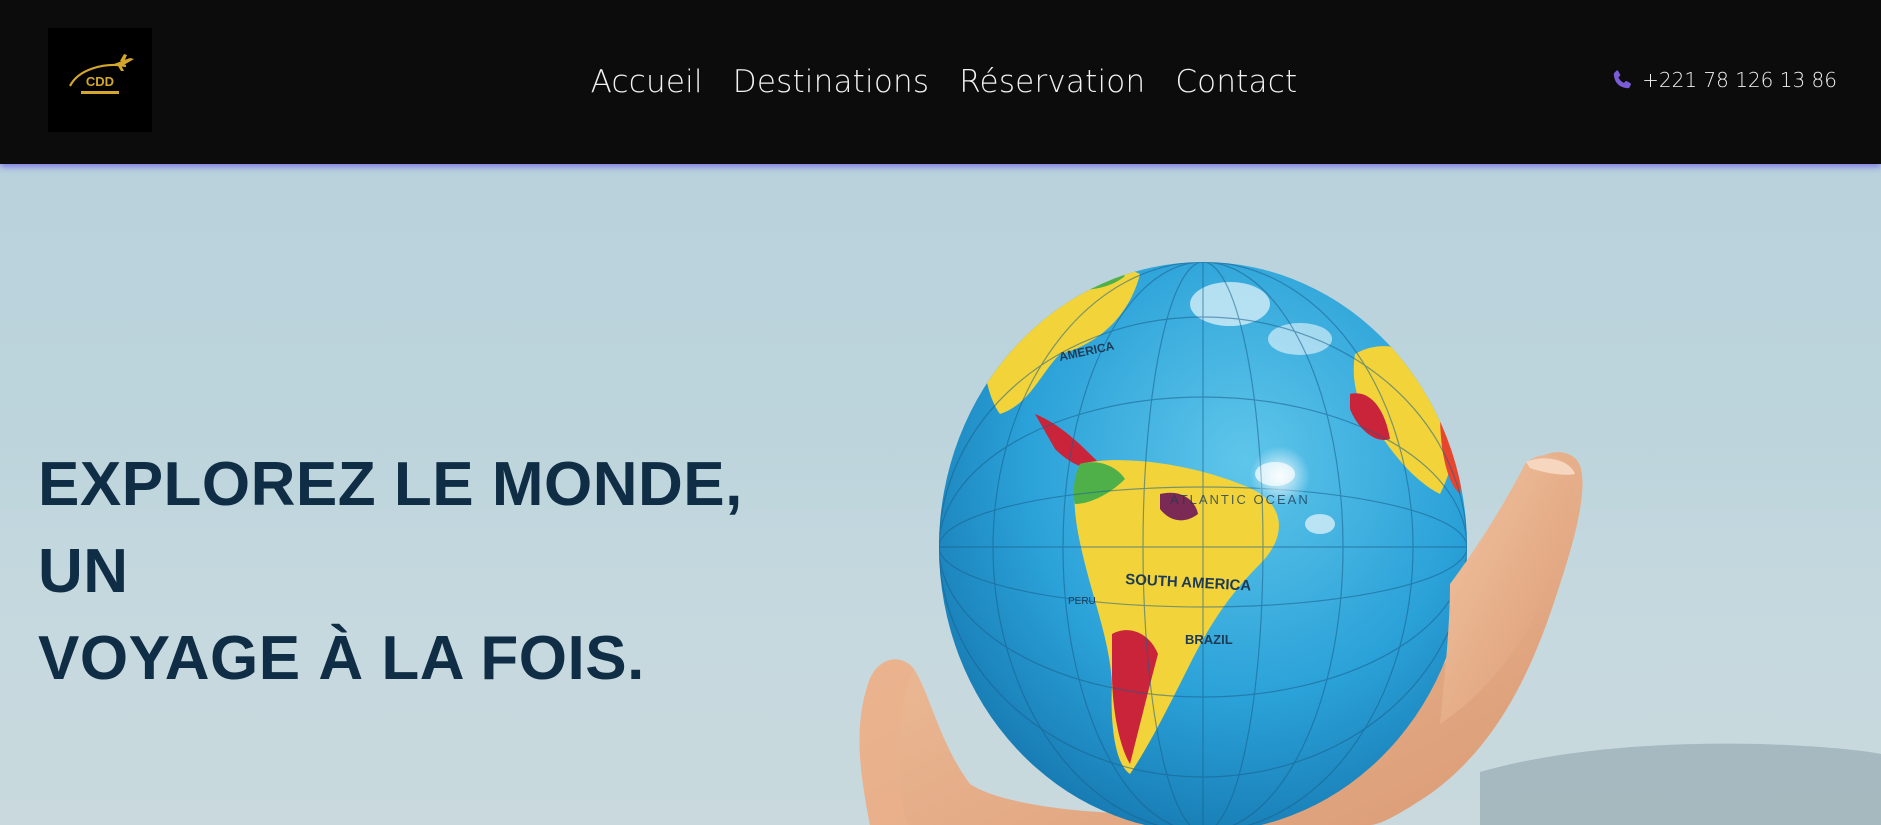  Describe the element at coordinates (1739, 80) in the screenshot. I see `phone-number: +221 78 126 13 86` at that location.